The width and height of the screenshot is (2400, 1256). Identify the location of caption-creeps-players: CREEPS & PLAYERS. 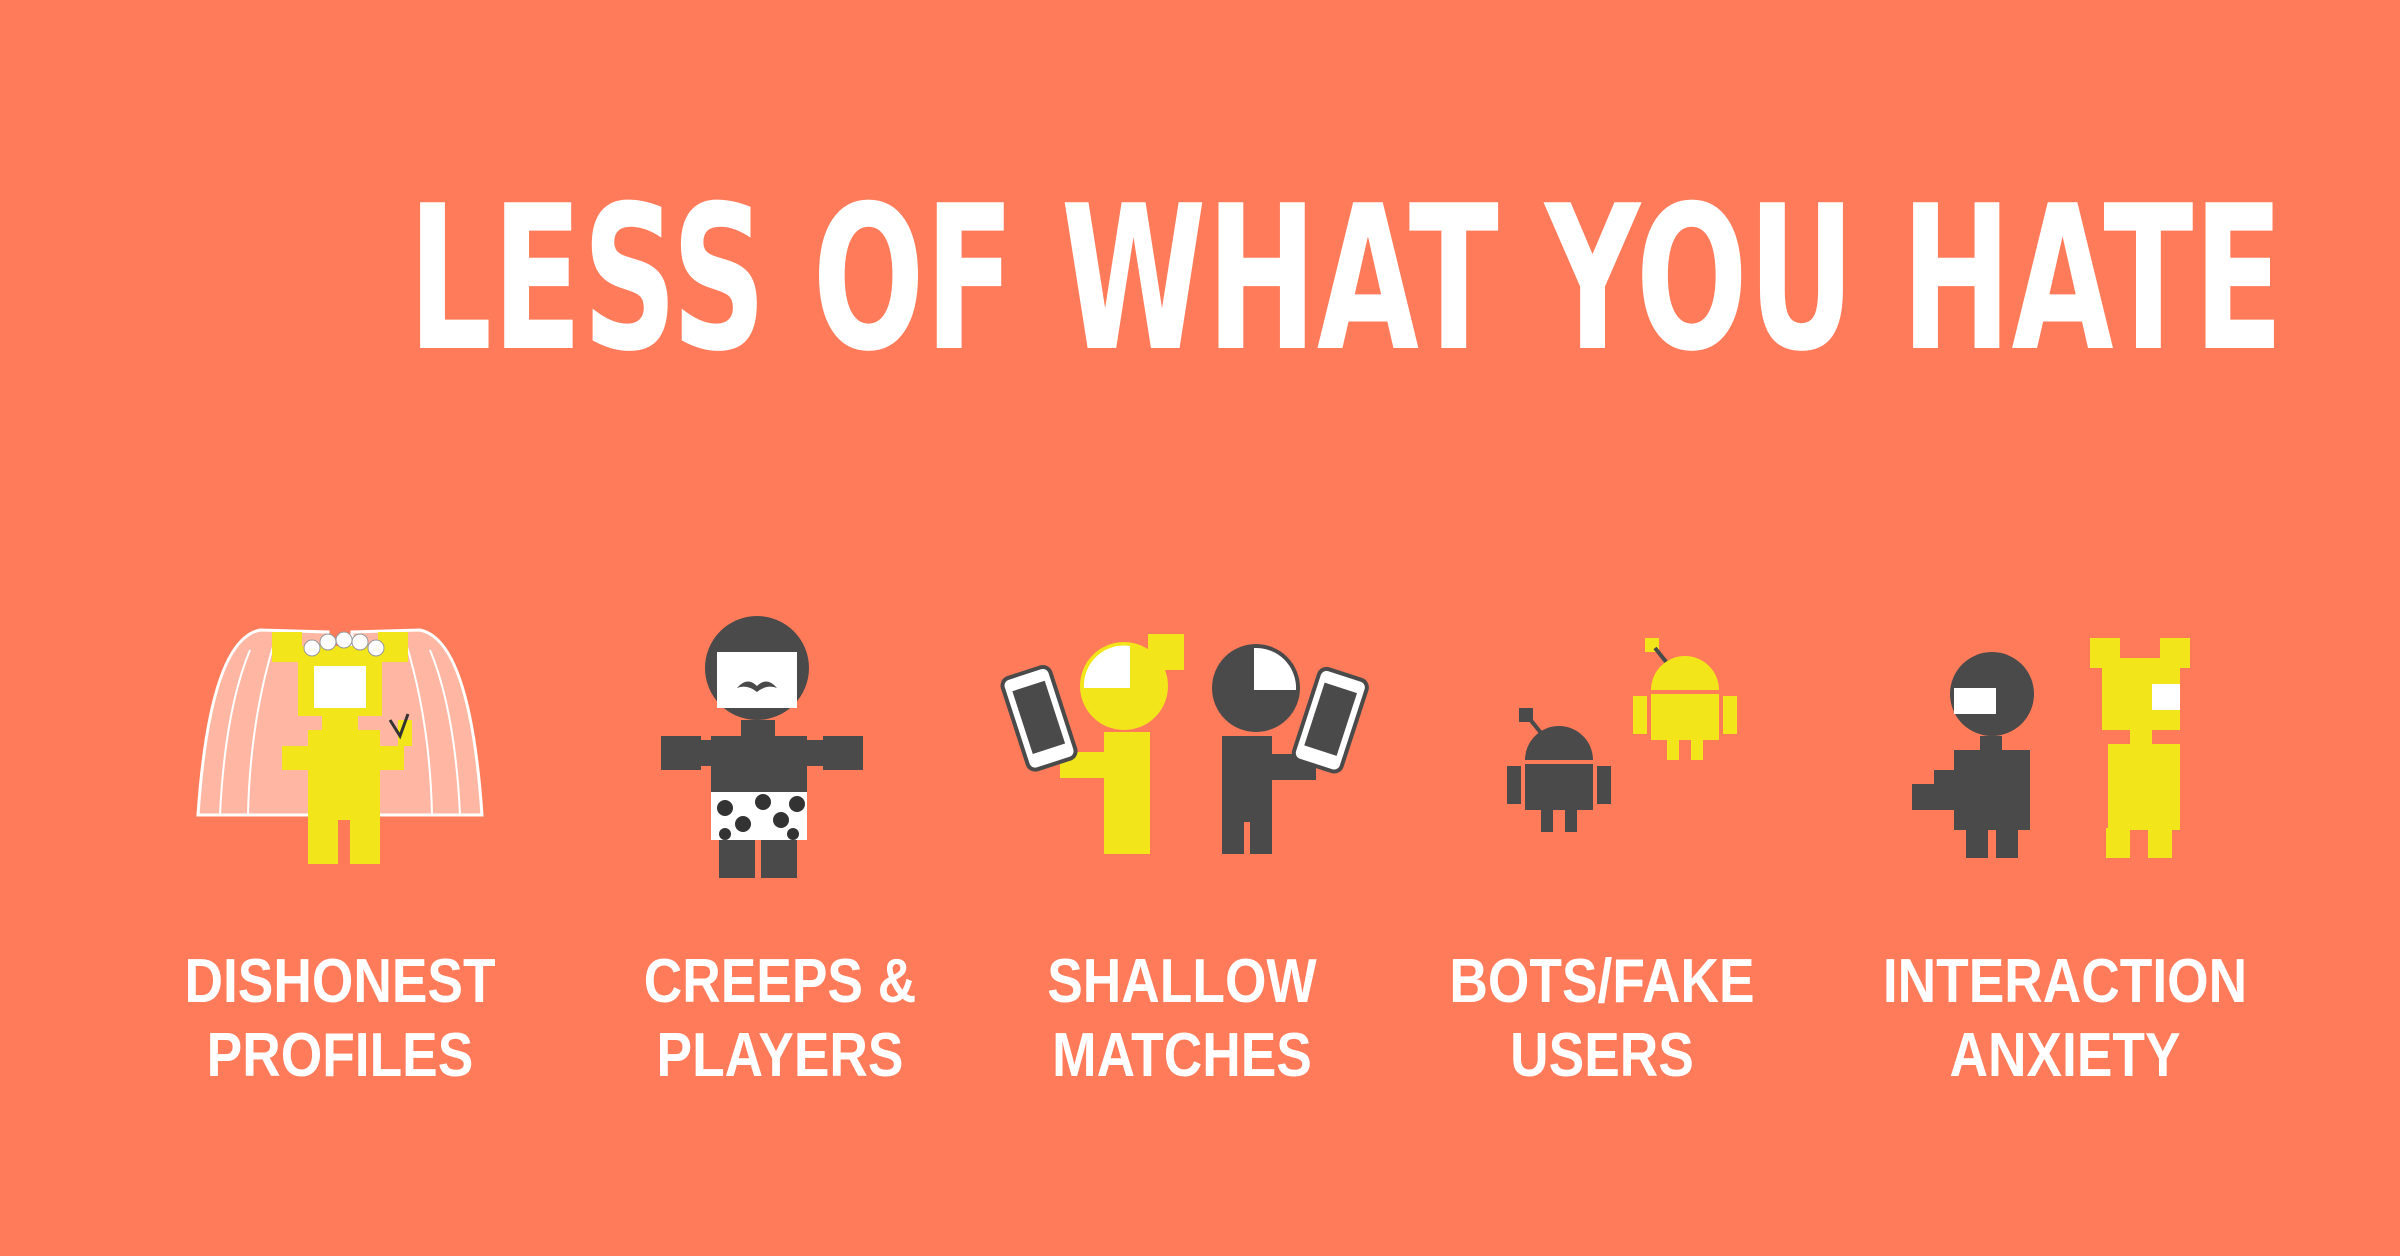
(780, 1019).